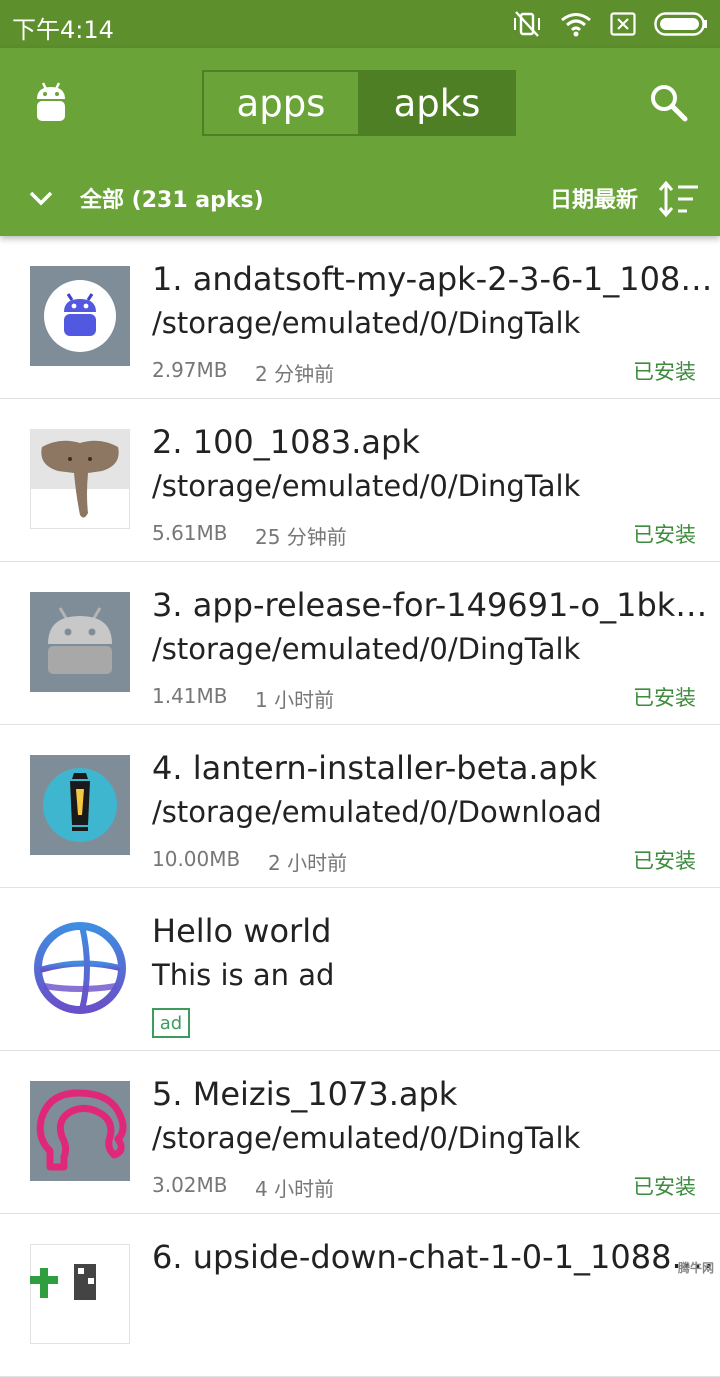 The width and height of the screenshot is (720, 1377). What do you see at coordinates (80, 968) in the screenshot?
I see `globe-ad-icon` at bounding box center [80, 968].